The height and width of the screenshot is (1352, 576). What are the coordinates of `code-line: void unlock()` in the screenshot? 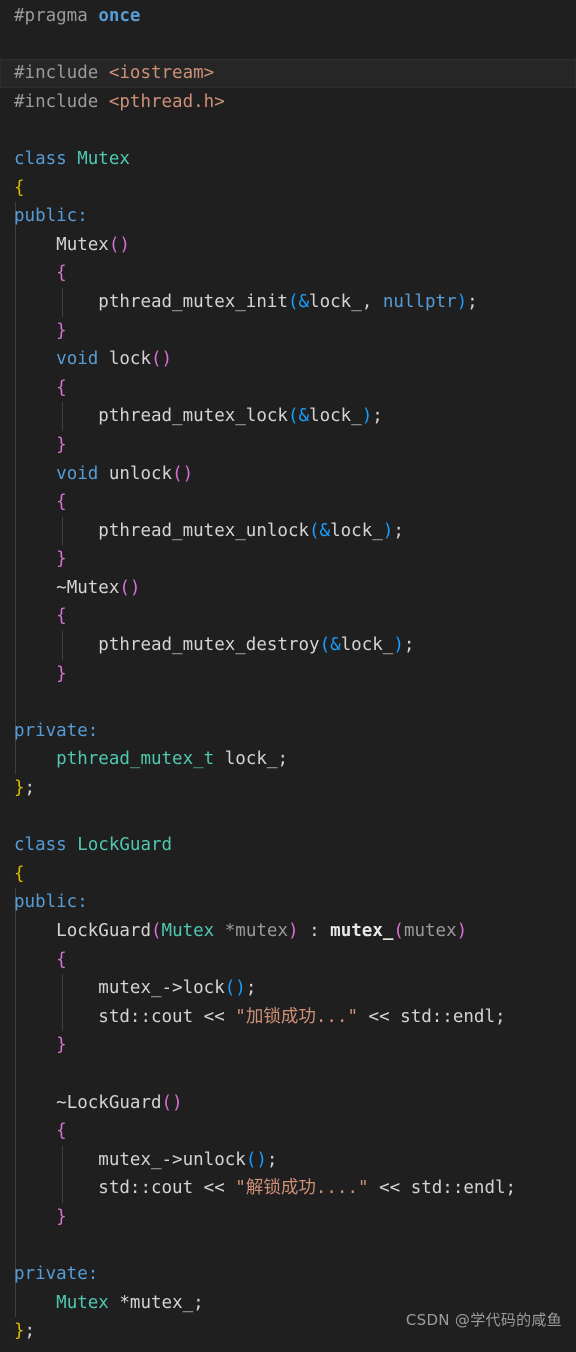 It's located at (288, 474).